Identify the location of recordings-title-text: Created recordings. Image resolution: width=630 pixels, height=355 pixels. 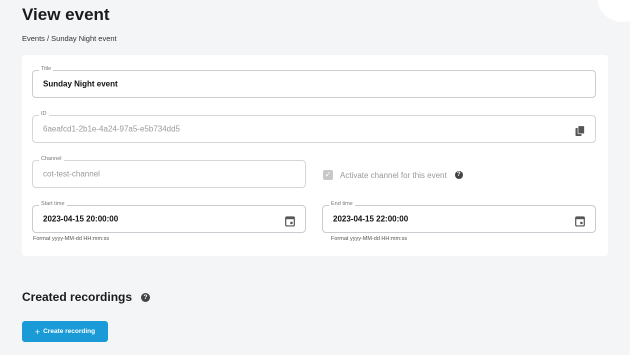
(77, 297).